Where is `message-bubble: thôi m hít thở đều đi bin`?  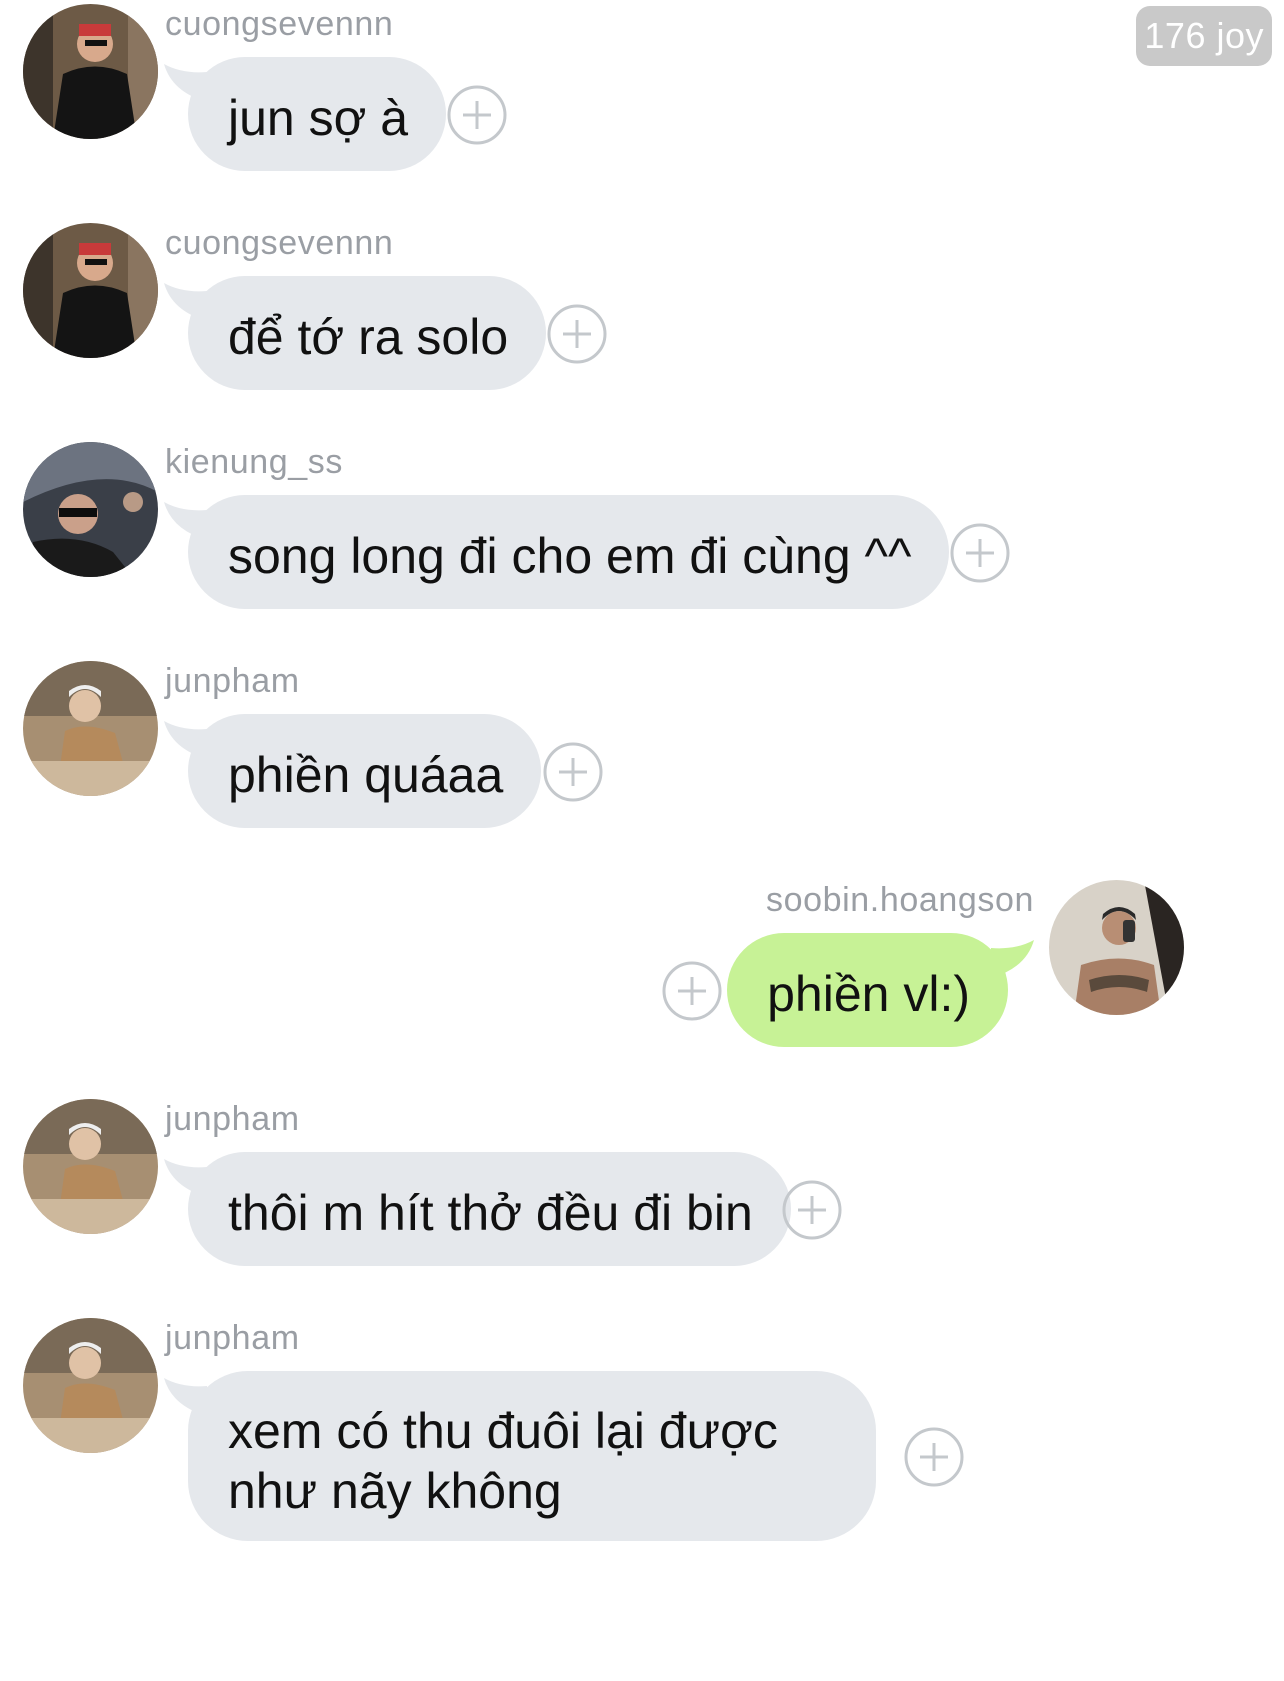
message-bubble: thôi m hít thở đều đi bin is located at coordinates (489, 1209).